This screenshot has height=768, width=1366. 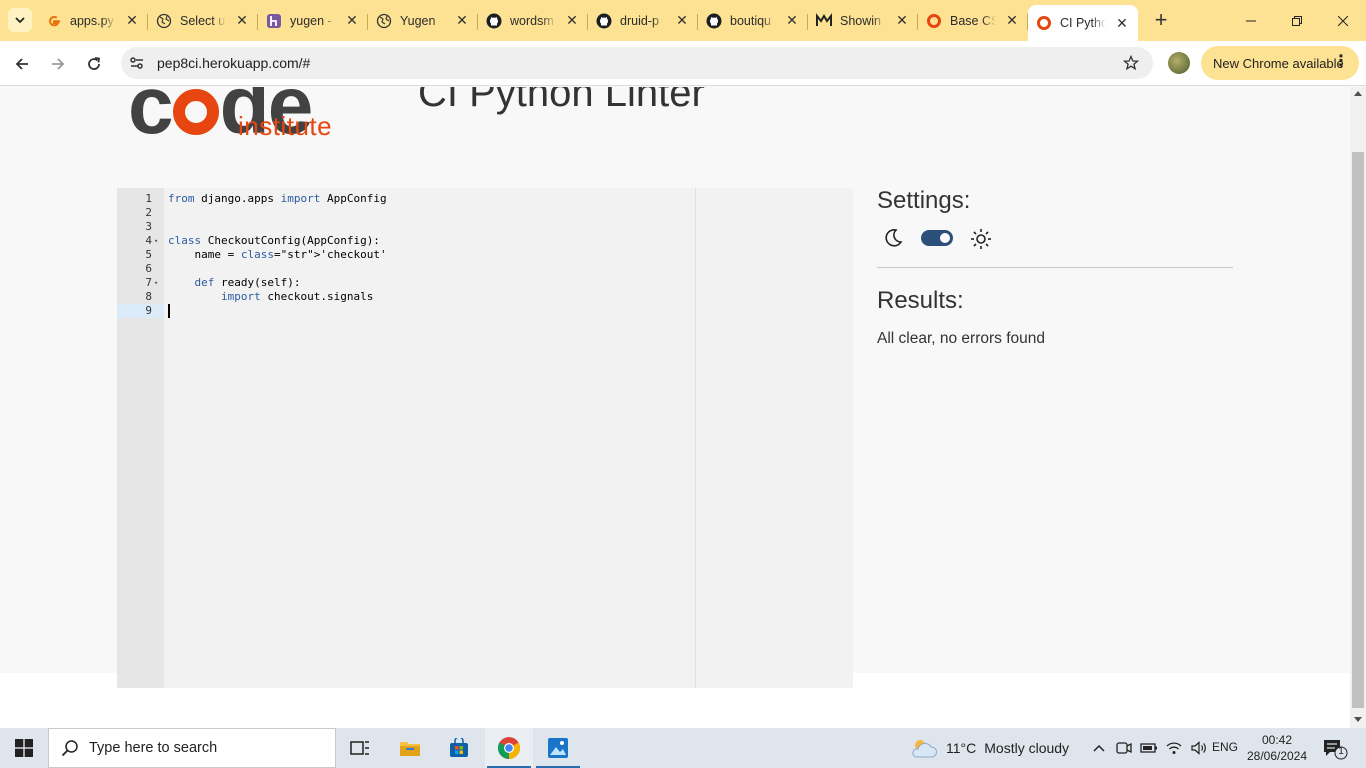 I want to click on url-text: pep8ci.herokuapp.com/#, so click(x=233, y=63).